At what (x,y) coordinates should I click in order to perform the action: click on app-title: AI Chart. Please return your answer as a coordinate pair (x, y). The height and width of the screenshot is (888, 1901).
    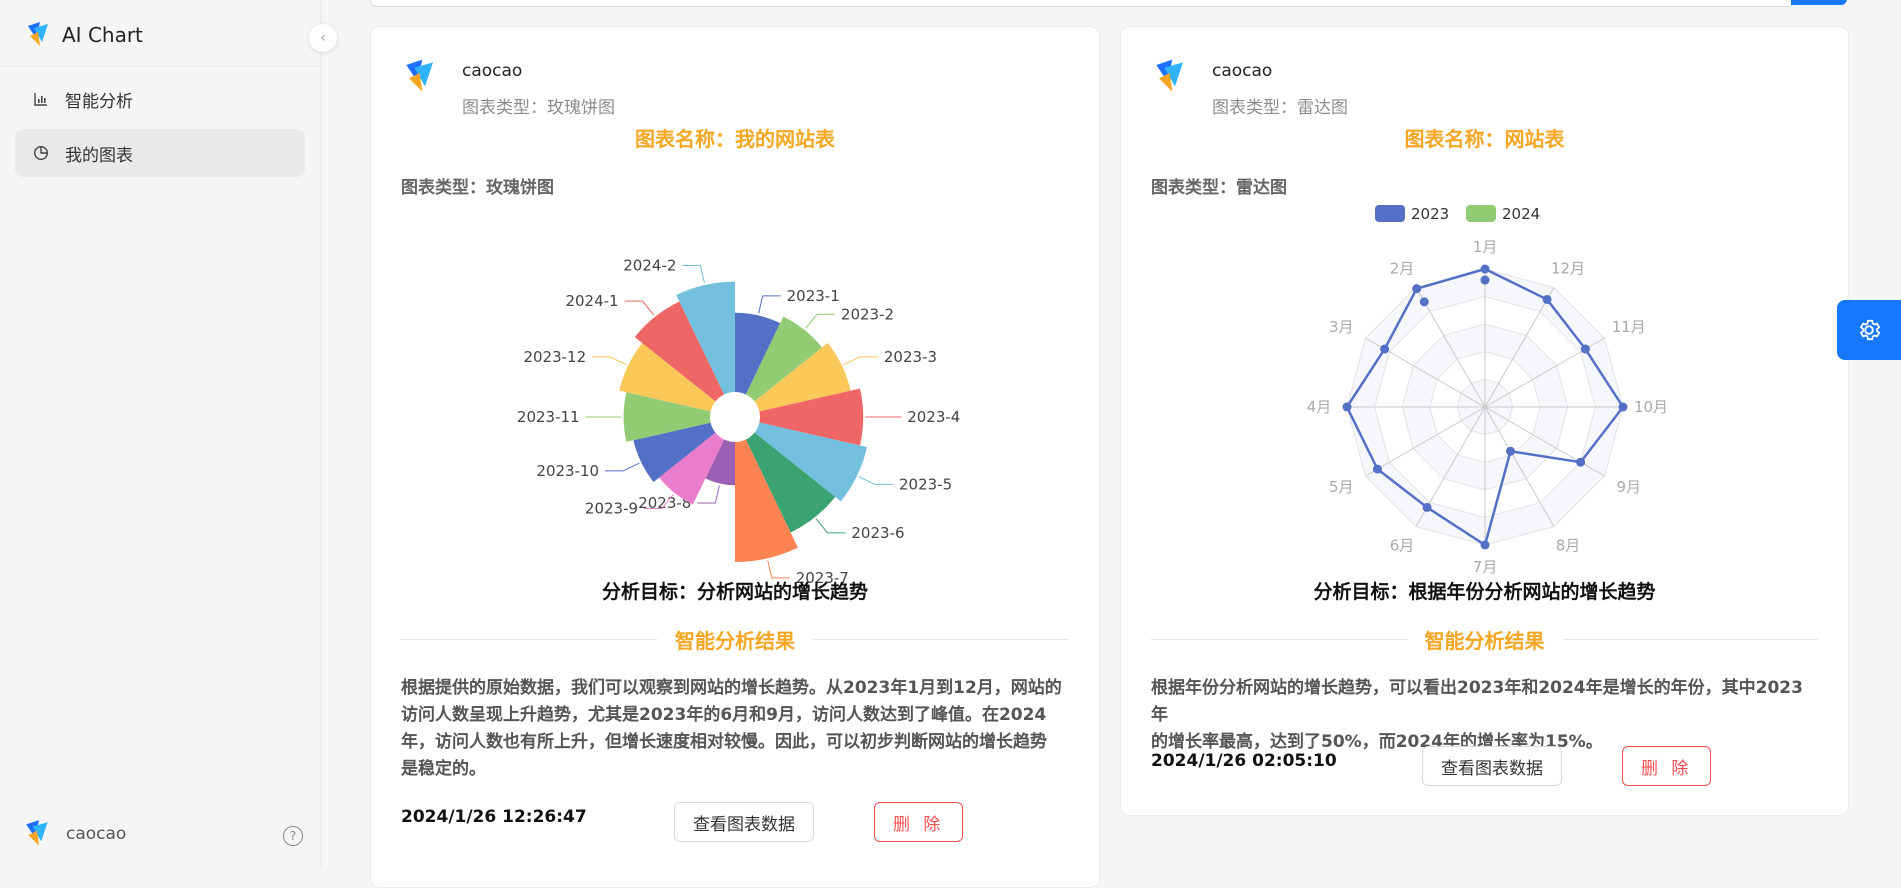
    Looking at the image, I should click on (102, 35).